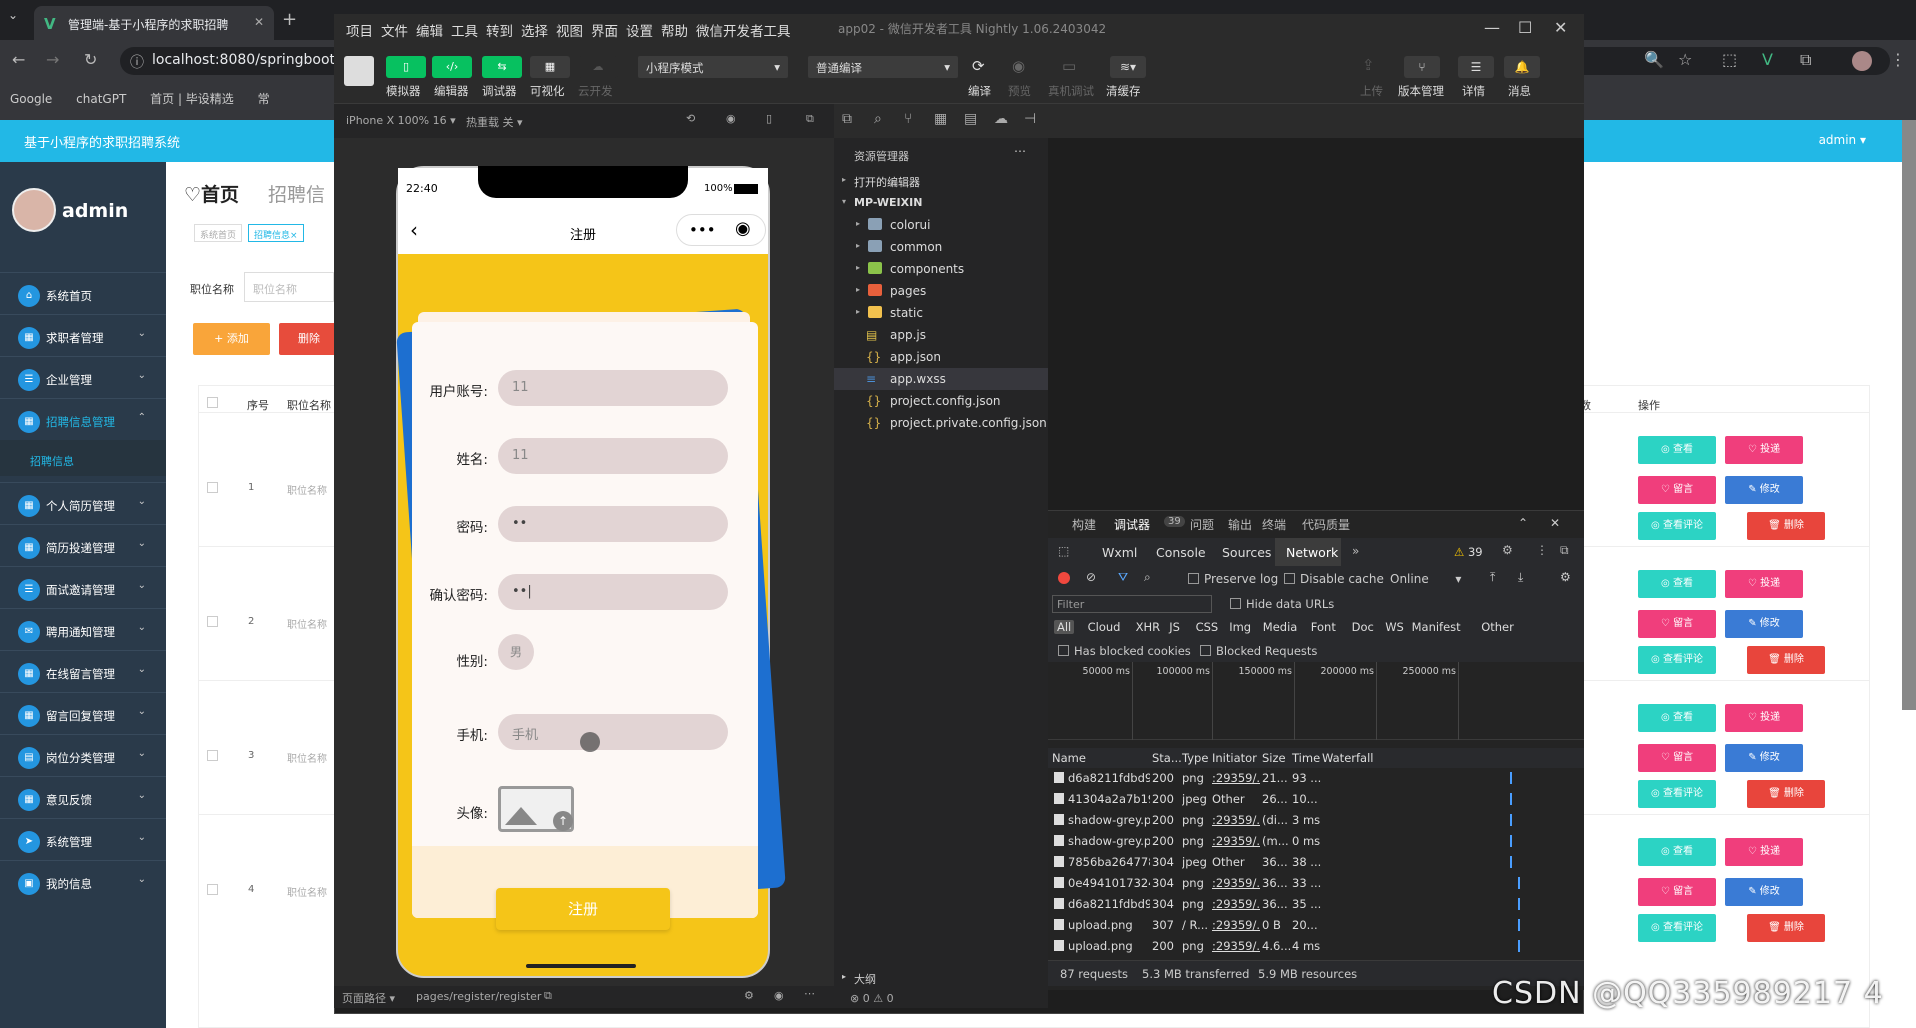 Image resolution: width=1916 pixels, height=1028 pixels. Describe the element at coordinates (394, 30) in the screenshot. I see `menu-item-1: 文件` at that location.